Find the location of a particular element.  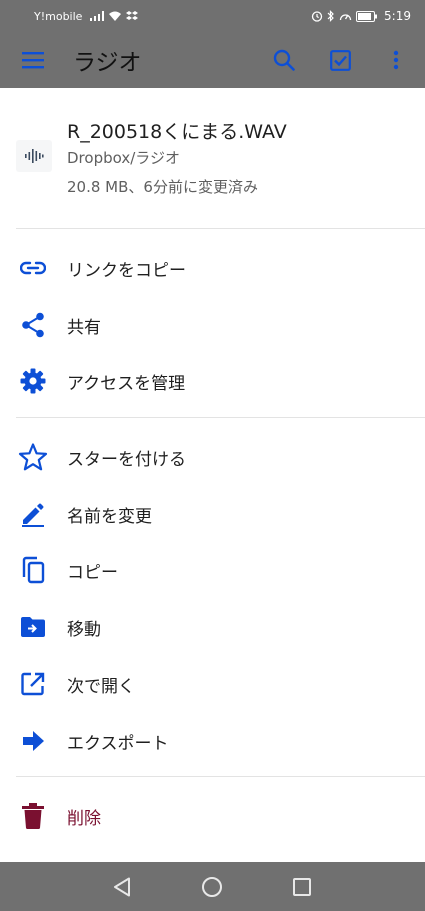

folder-move-icon is located at coordinates (33, 627).